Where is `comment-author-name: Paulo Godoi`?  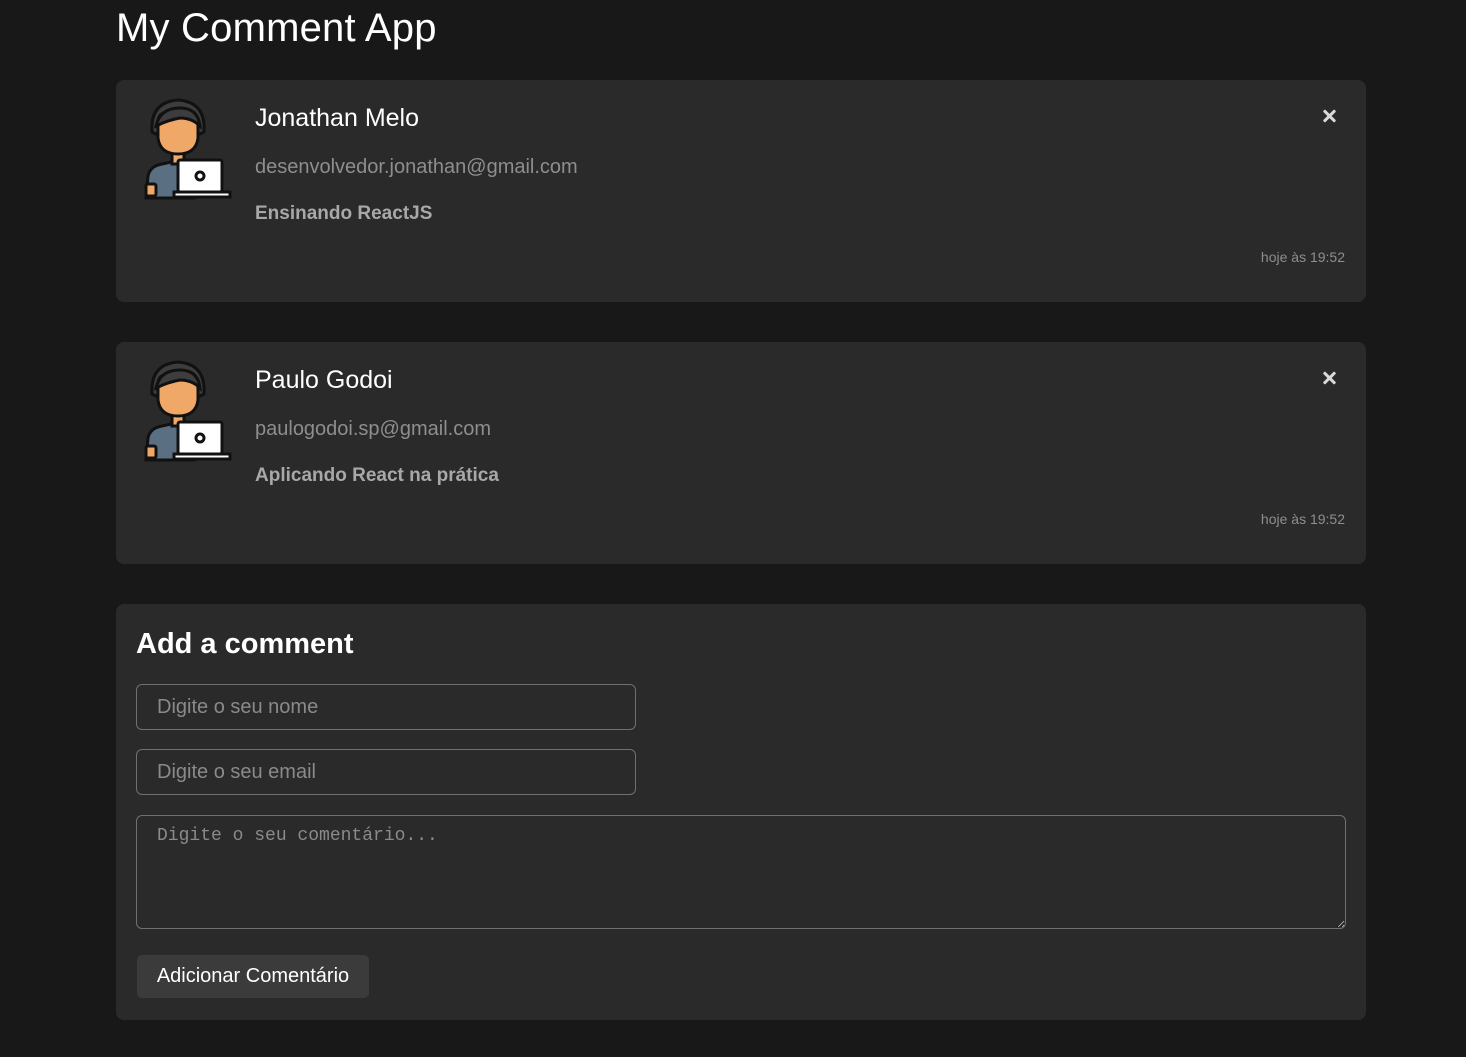
comment-author-name: Paulo Godoi is located at coordinates (324, 380).